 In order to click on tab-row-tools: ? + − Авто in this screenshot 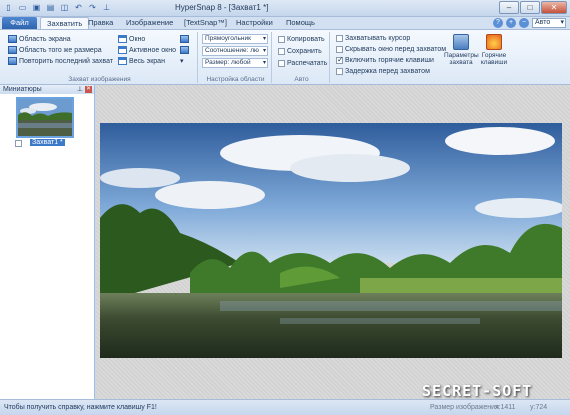, I will do `click(529, 23)`.